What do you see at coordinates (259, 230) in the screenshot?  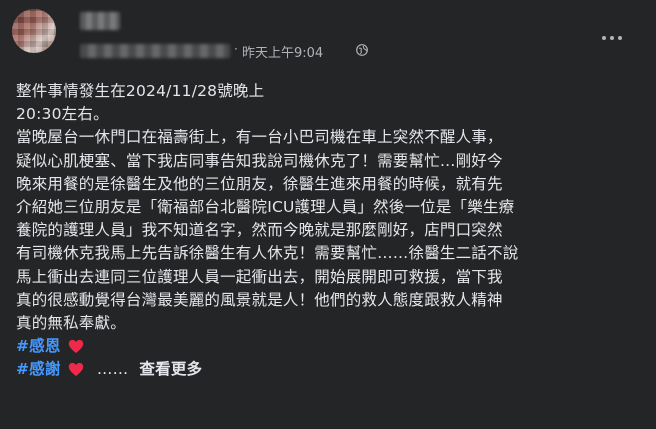 I see `post-line: 養院的護理人員」我不知道名字，然而今晚就是那麼剛好，店門口突然` at bounding box center [259, 230].